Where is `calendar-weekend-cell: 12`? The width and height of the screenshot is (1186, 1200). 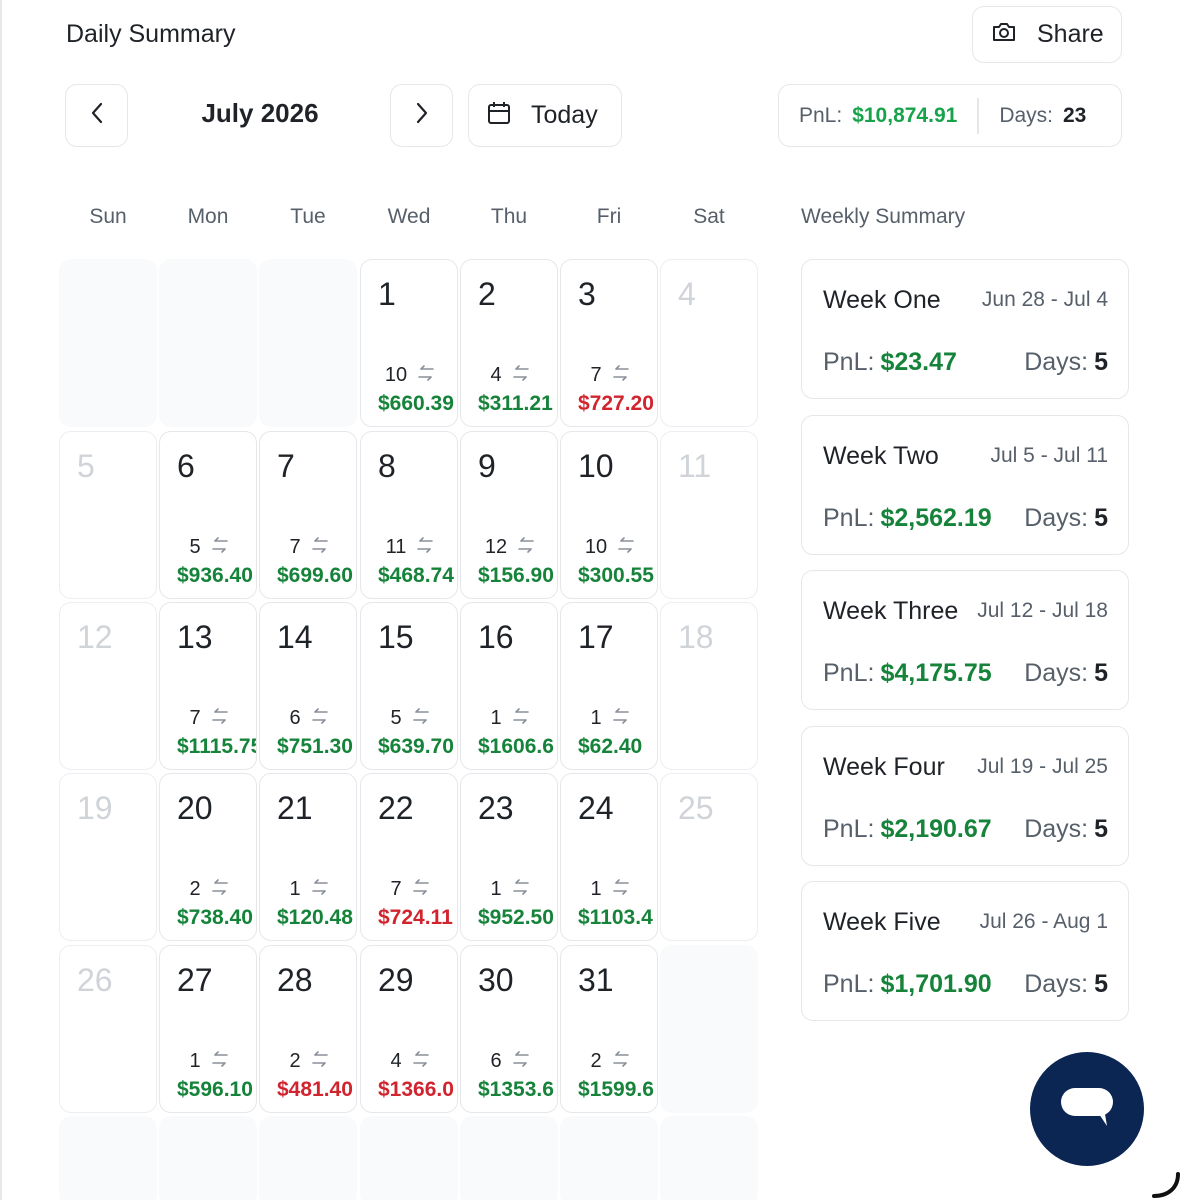 calendar-weekend-cell: 12 is located at coordinates (108, 686).